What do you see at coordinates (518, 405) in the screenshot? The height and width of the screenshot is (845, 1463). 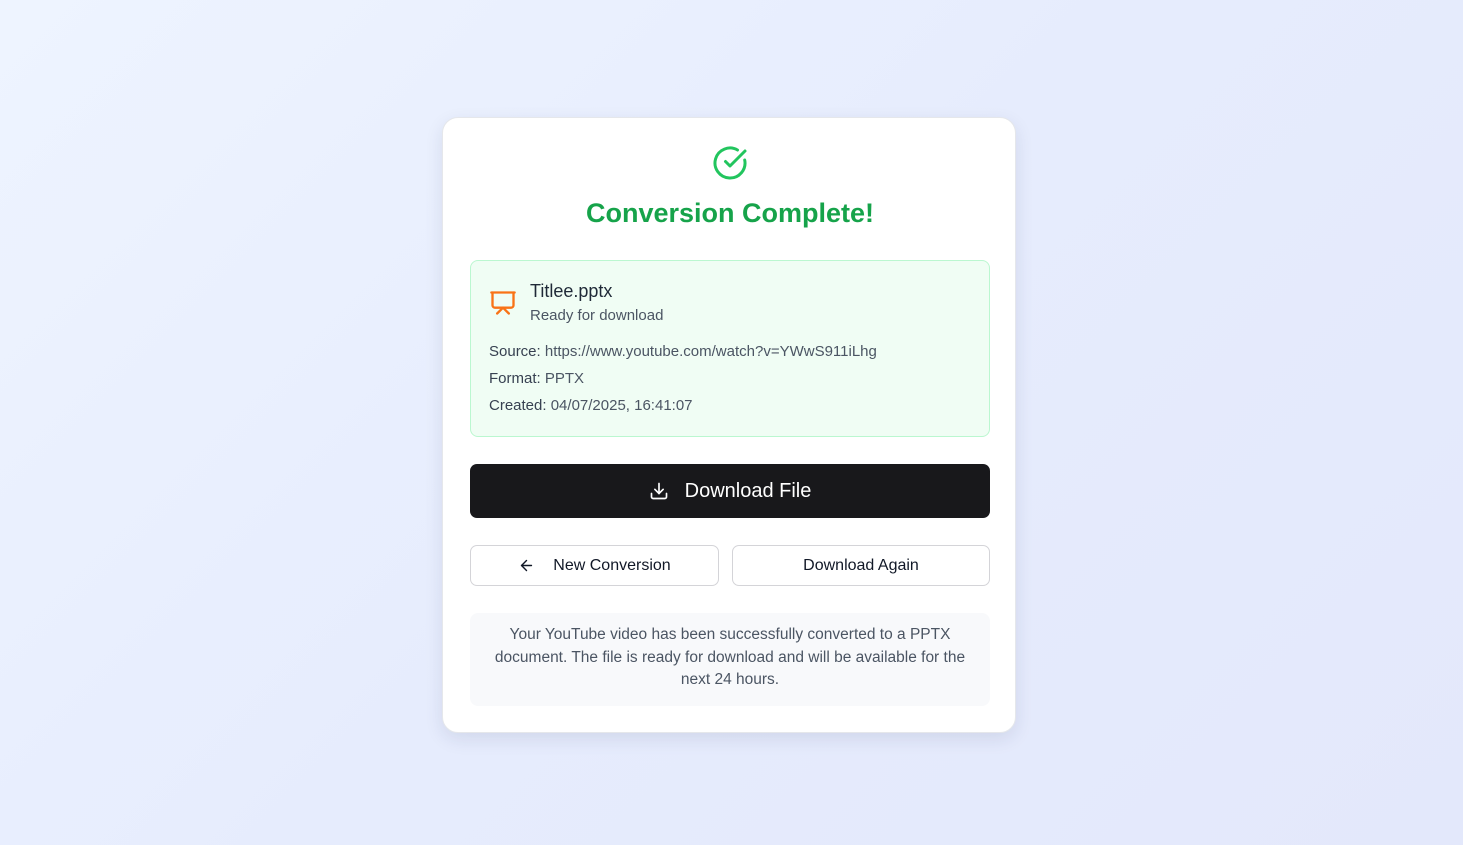 I see `meta-created-label: Created:` at bounding box center [518, 405].